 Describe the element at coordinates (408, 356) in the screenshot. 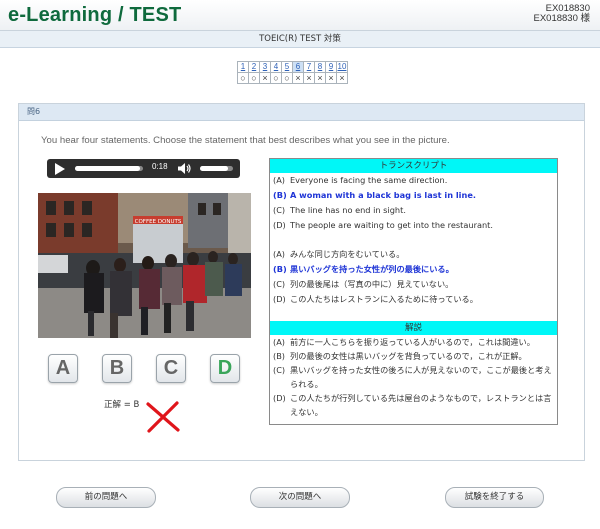

I see `explanation-text: 列の最後の女性は黒いバッグを背負っているので，これが正解。` at that location.